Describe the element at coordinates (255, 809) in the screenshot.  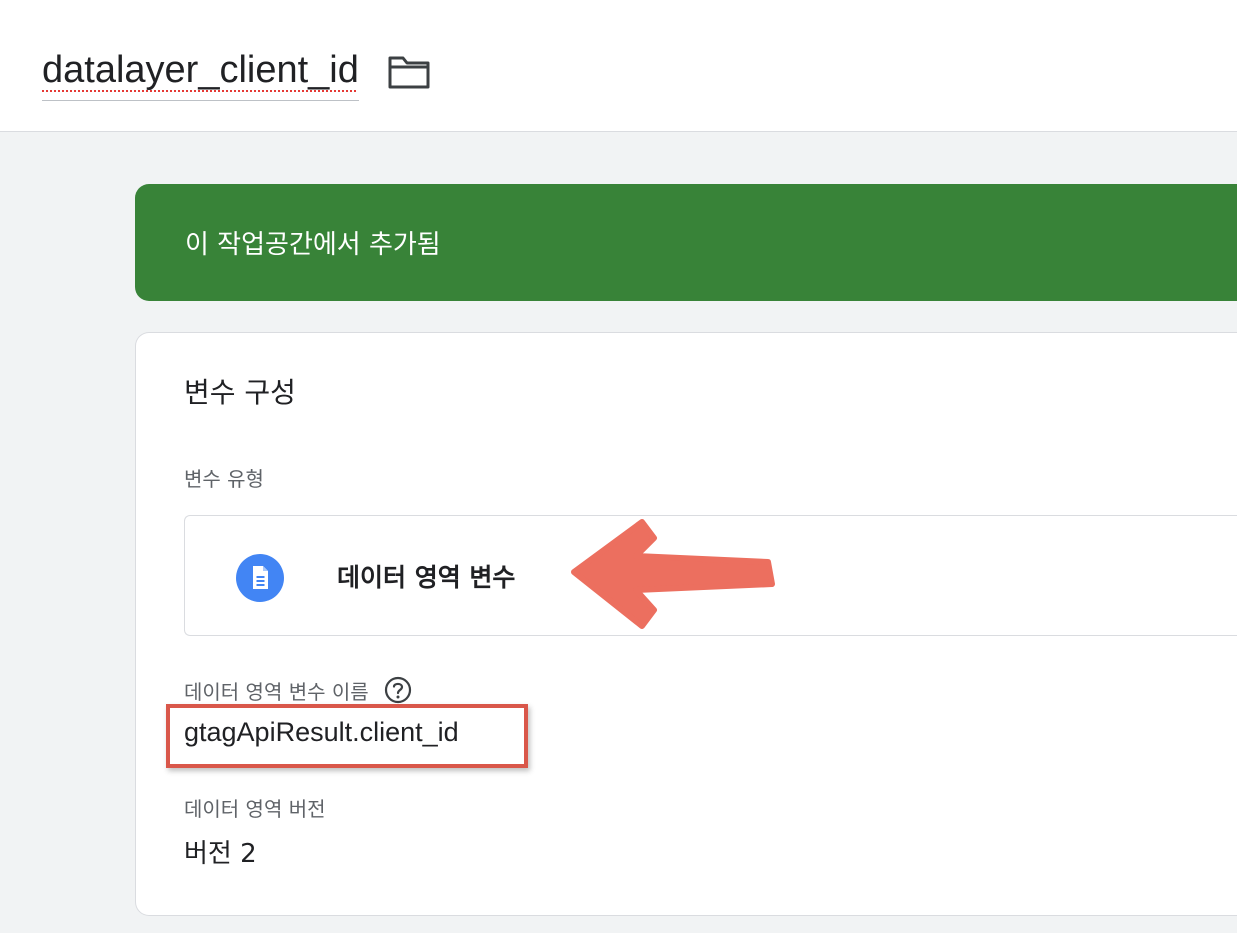
I see `datalayer-version-label: 데이터 영역 버전` at that location.